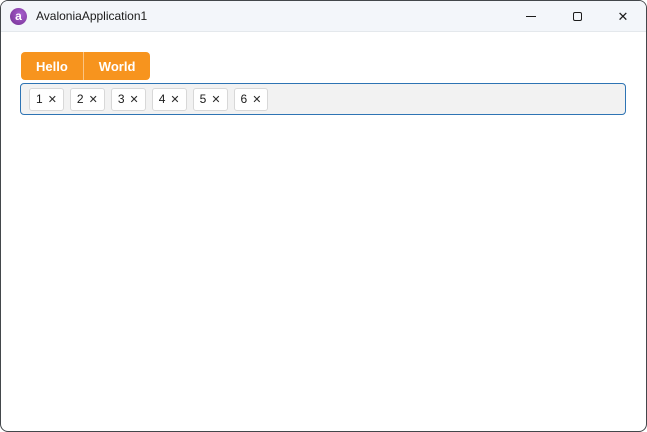 The image size is (647, 432). Describe the element at coordinates (116, 66) in the screenshot. I see `tab-item: World` at that location.